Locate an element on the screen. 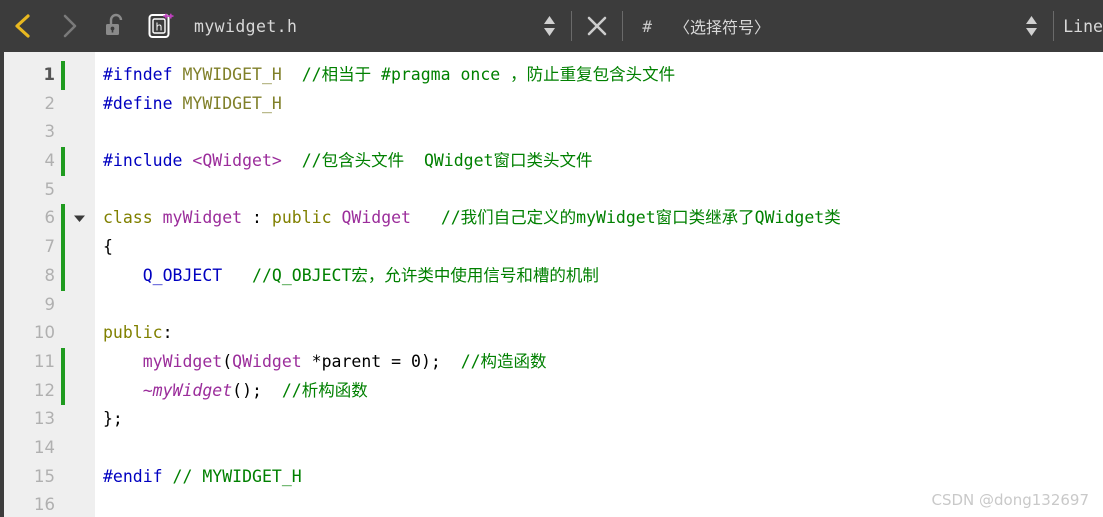 The height and width of the screenshot is (517, 1103). code-line-text: public: is located at coordinates (138, 333).